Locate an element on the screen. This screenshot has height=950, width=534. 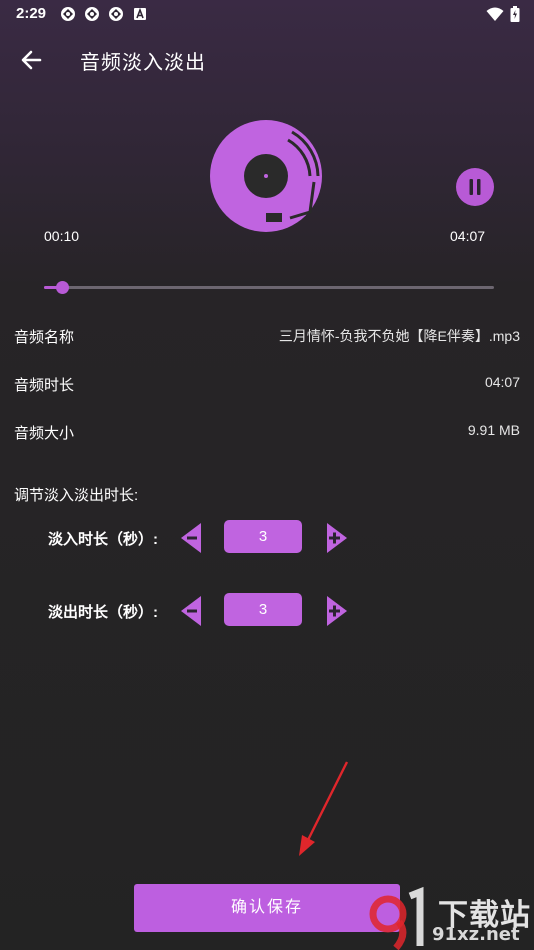
font-a-icon is located at coordinates (140, 13).